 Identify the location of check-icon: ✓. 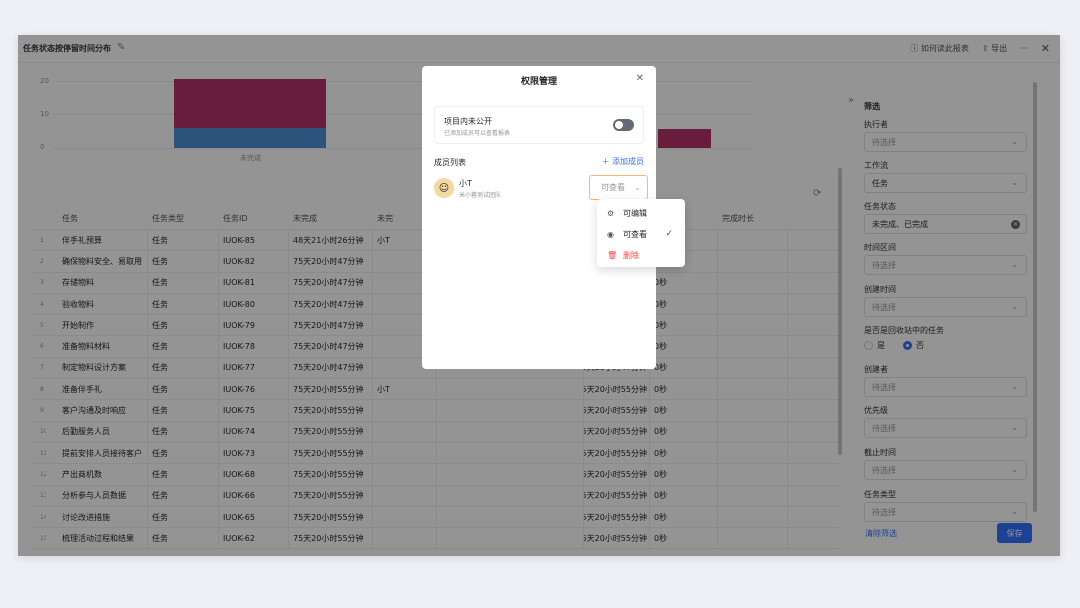
(669, 234).